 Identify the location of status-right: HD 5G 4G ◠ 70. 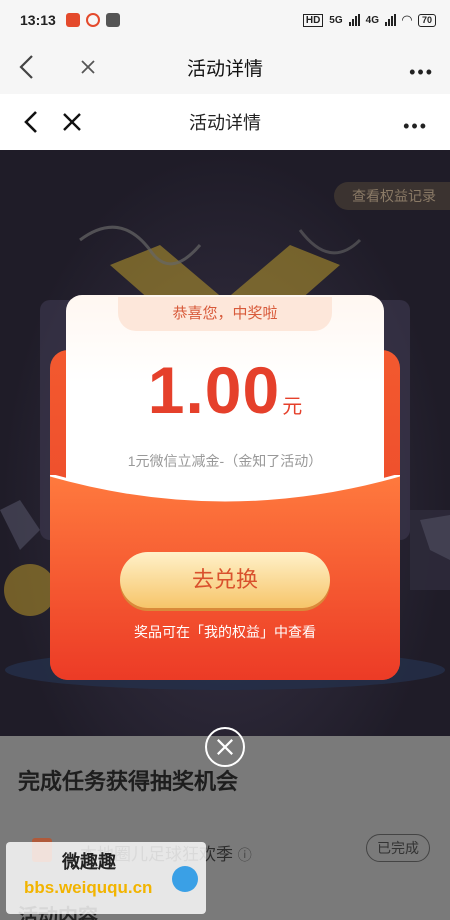
(369, 20).